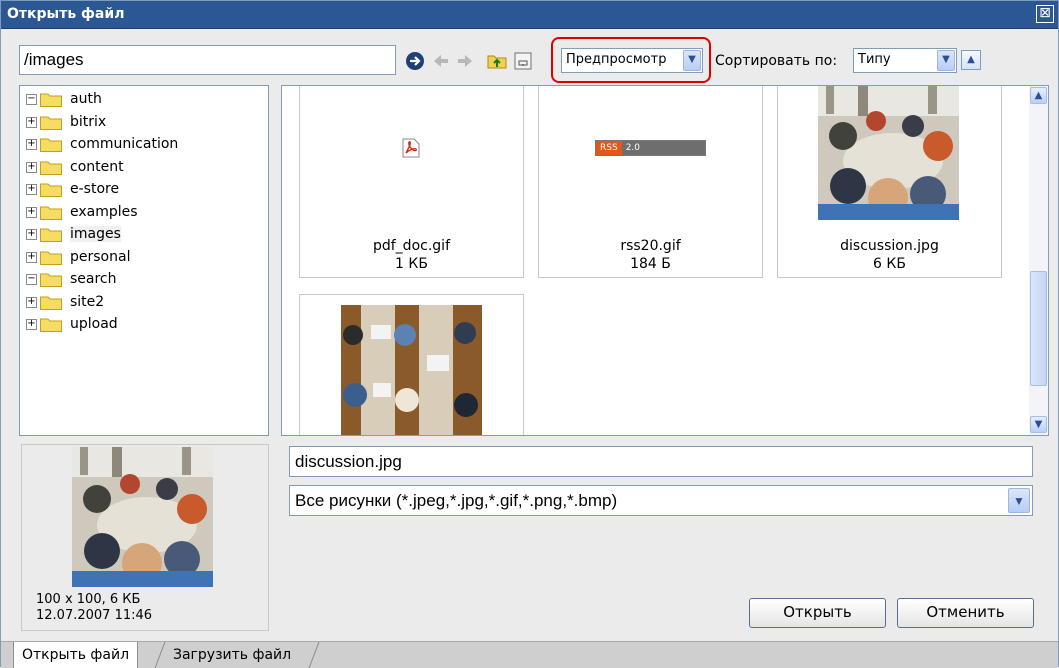 This screenshot has width=1059, height=668. Describe the element at coordinates (1038, 424) in the screenshot. I see `scroll-down-icon: ▼` at that location.